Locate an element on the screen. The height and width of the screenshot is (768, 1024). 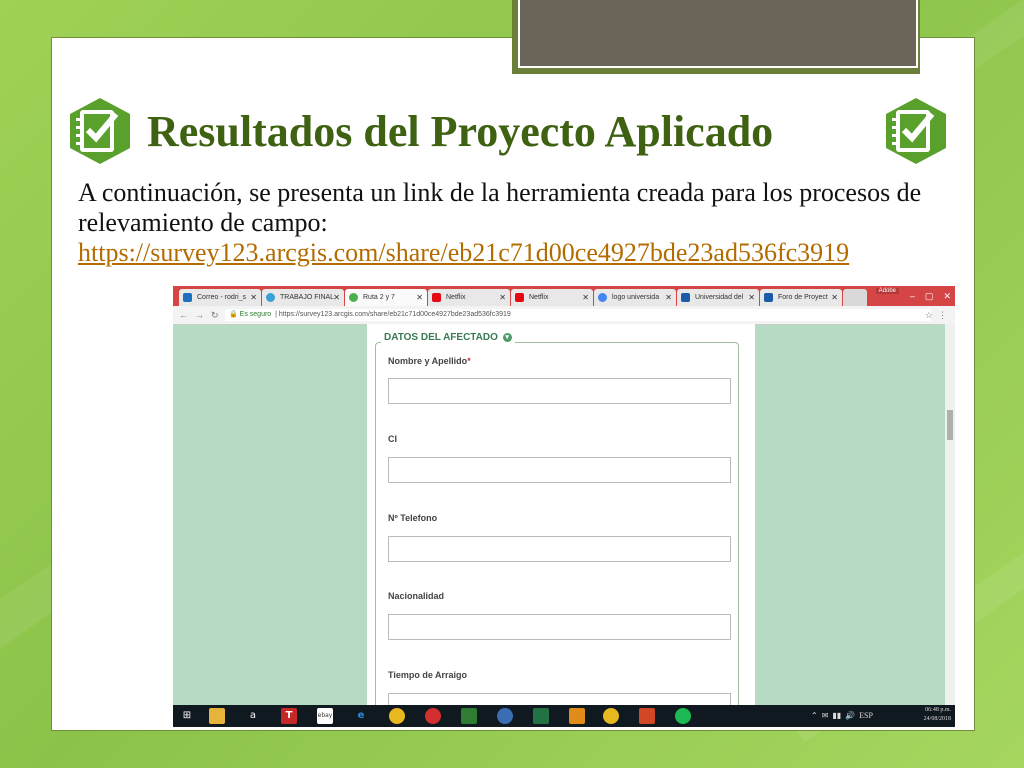
store-icon is located at coordinates (469, 716).